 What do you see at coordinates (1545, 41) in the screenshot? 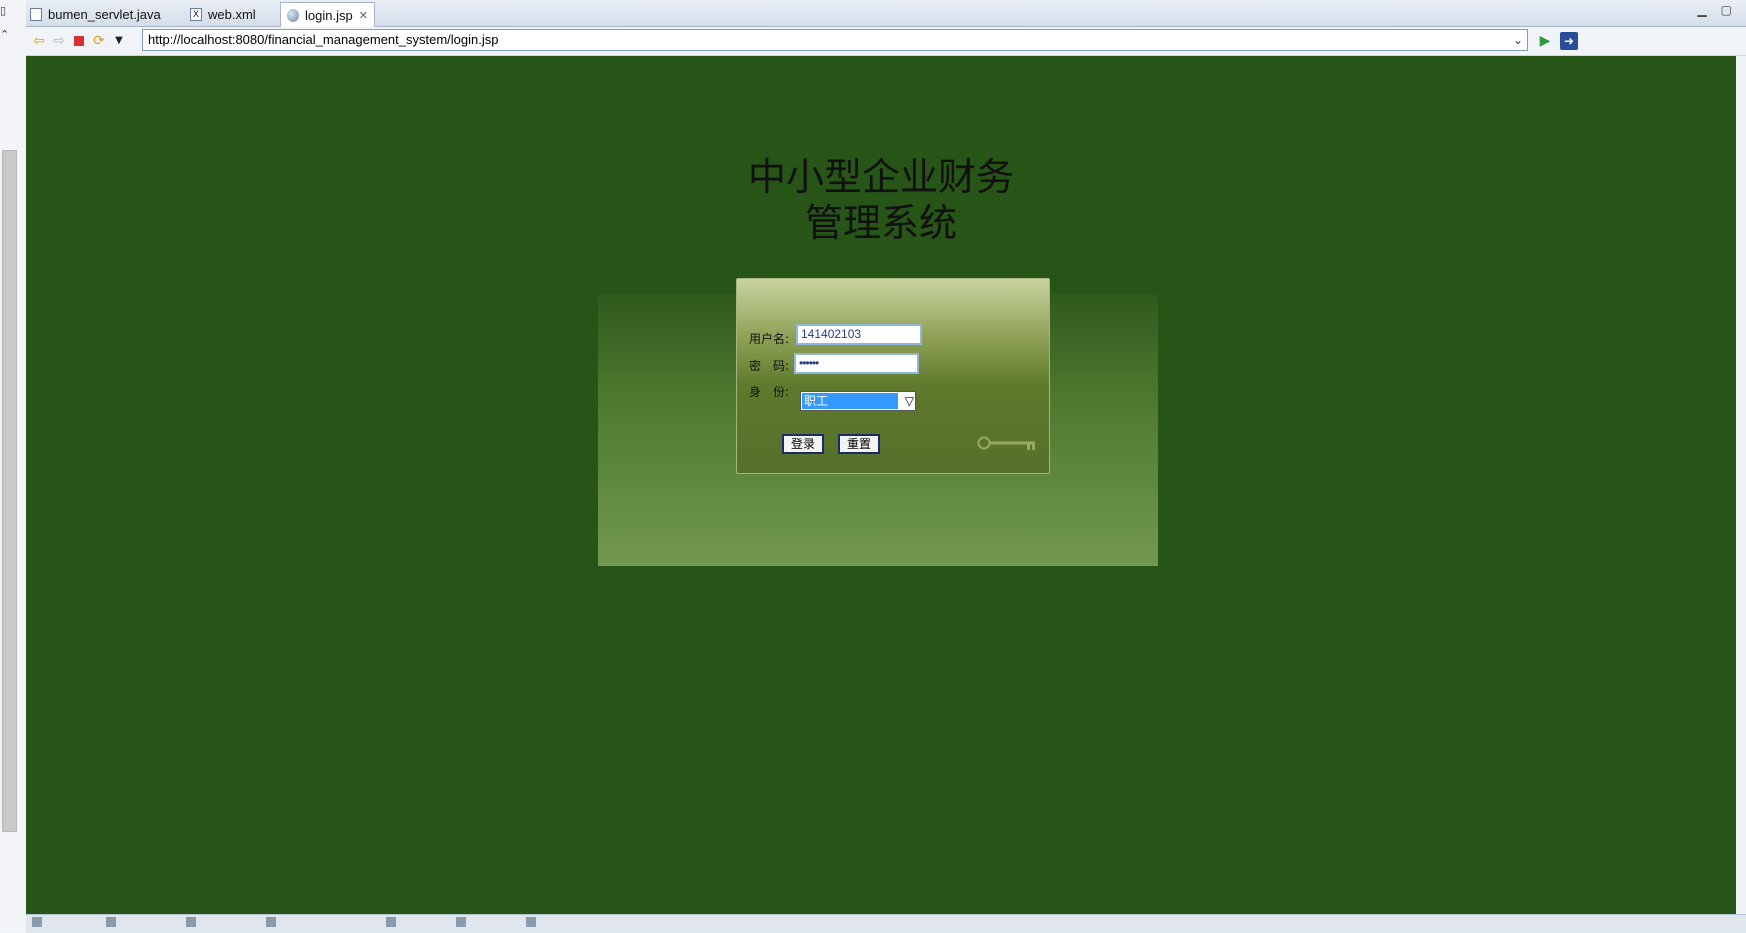
I see `go-icon: ▶` at bounding box center [1545, 41].